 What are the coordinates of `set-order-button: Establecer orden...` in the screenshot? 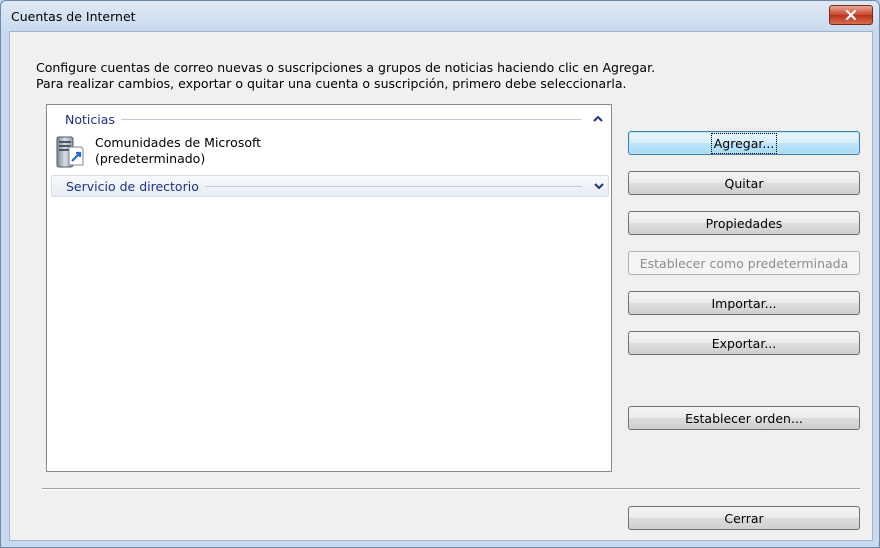 It's located at (744, 418).